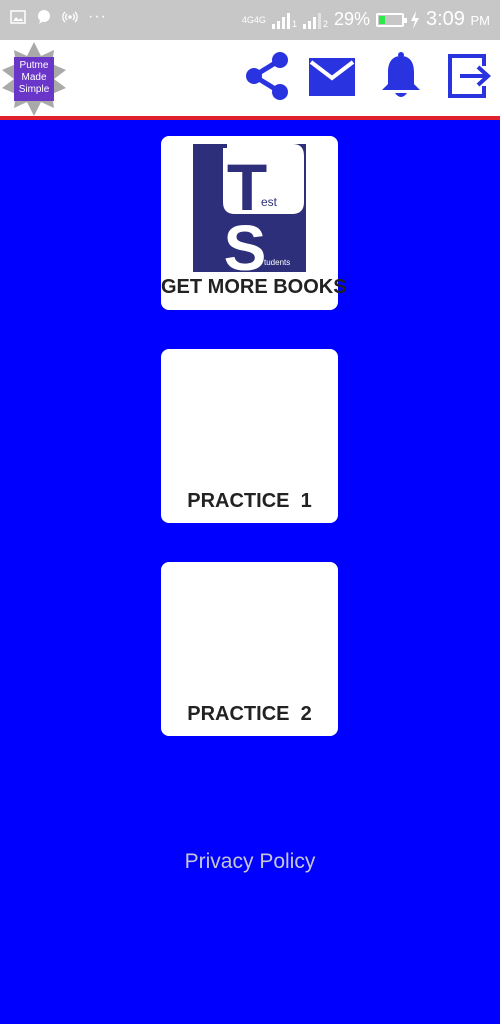  Describe the element at coordinates (97, 16) in the screenshot. I see `more-notifications-icon: ···` at that location.